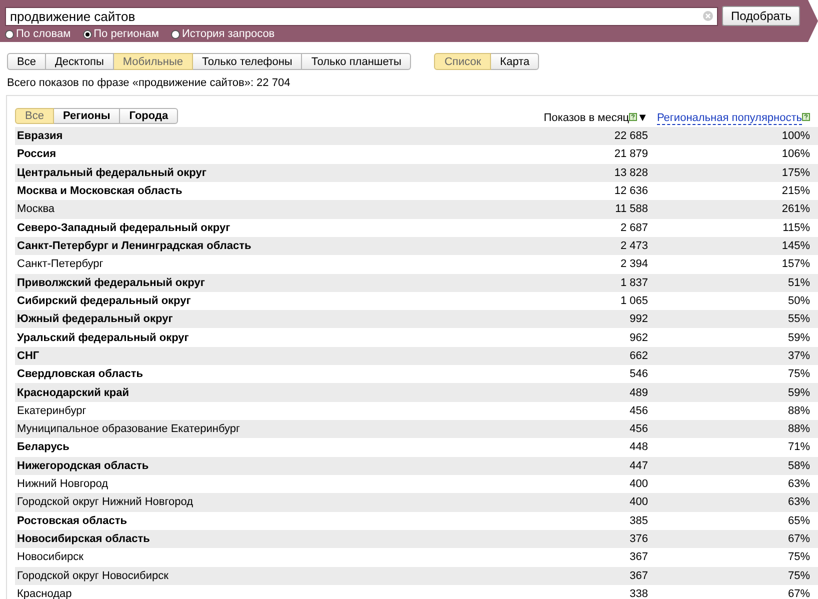 Image resolution: width=818 pixels, height=599 pixels. I want to click on region-name: Краснодарский край, so click(73, 392).